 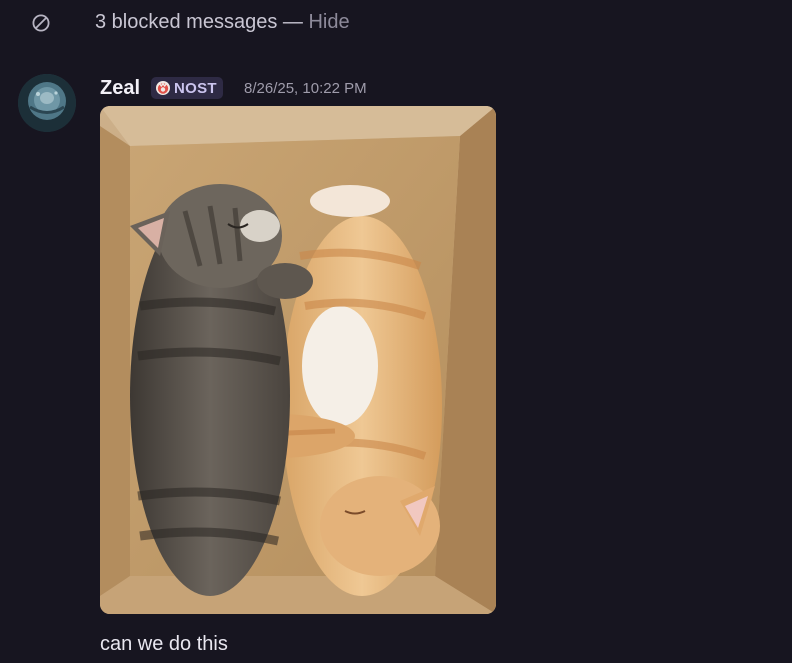 I want to click on guild-tag-label: NOST, so click(x=195, y=88).